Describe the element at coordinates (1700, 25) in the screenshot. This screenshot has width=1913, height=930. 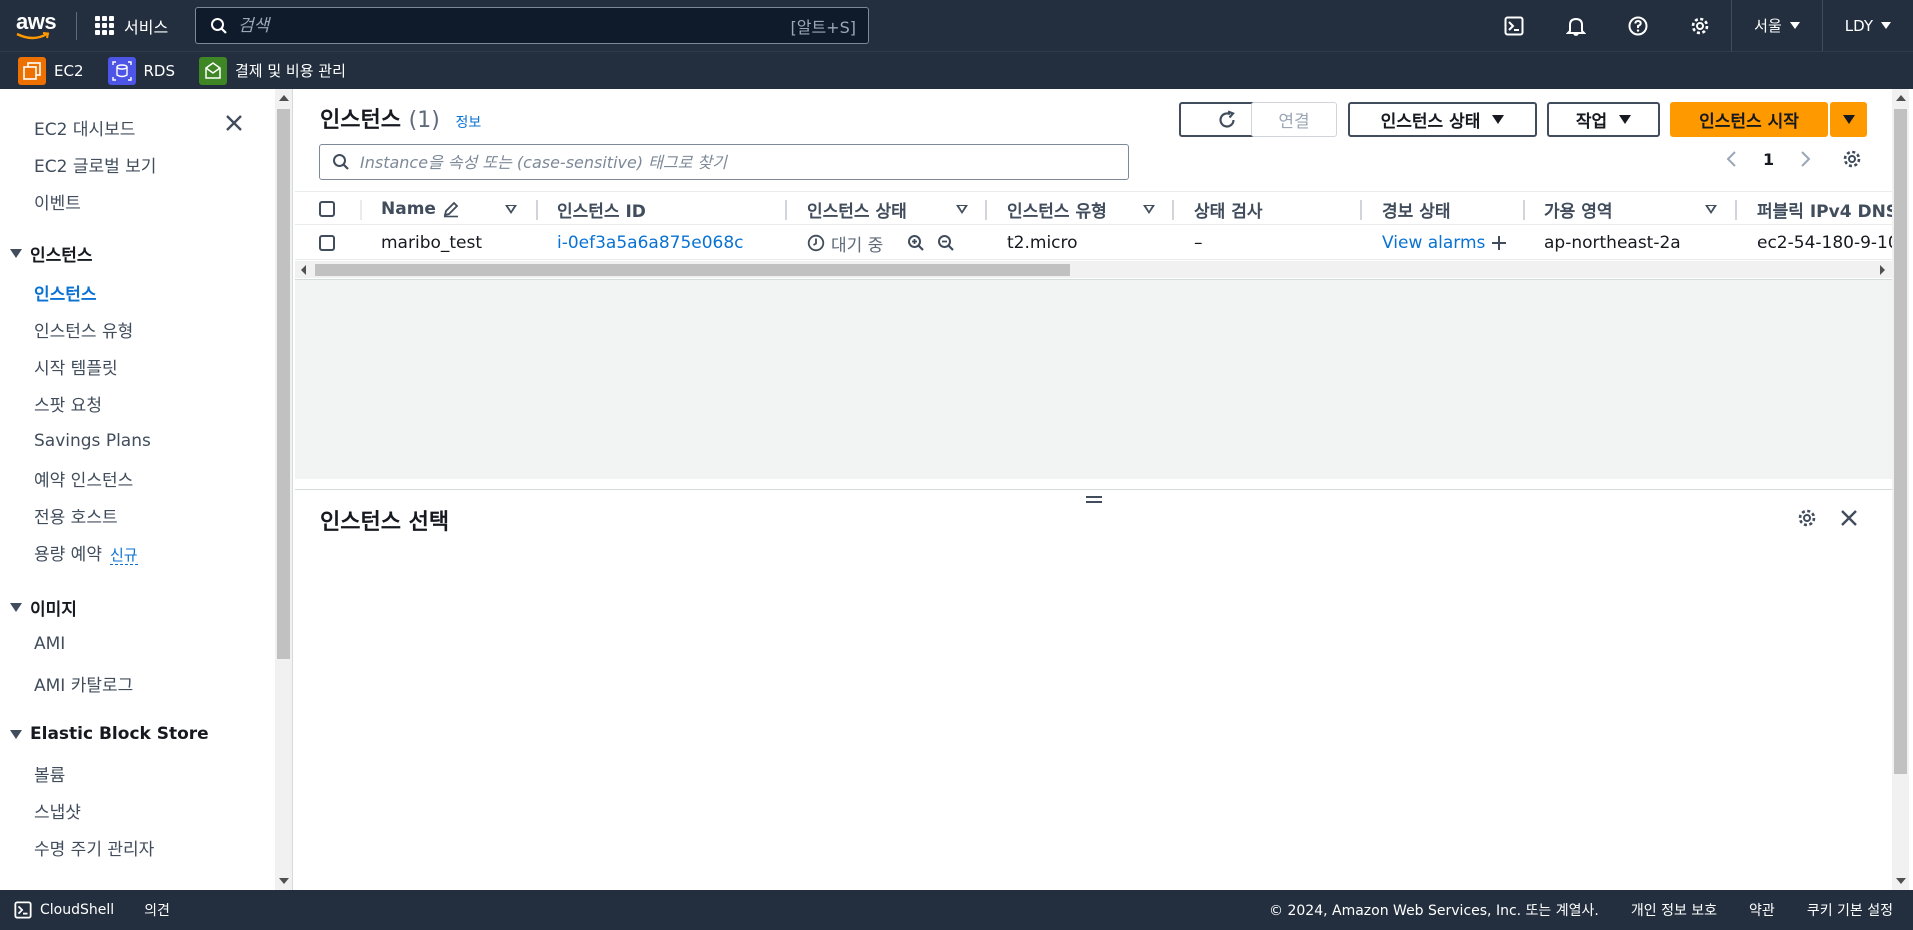
I see `settings-button` at that location.